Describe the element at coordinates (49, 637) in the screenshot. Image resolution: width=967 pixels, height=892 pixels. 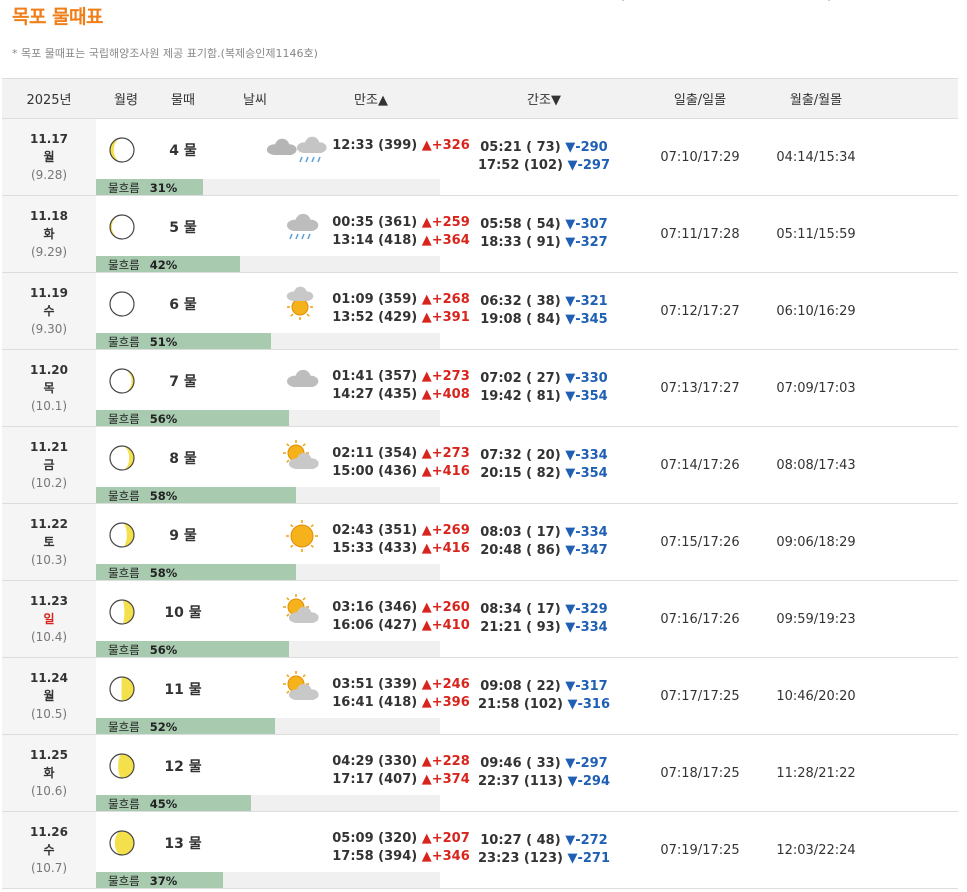
I see `lunar-date: (10.4)` at that location.